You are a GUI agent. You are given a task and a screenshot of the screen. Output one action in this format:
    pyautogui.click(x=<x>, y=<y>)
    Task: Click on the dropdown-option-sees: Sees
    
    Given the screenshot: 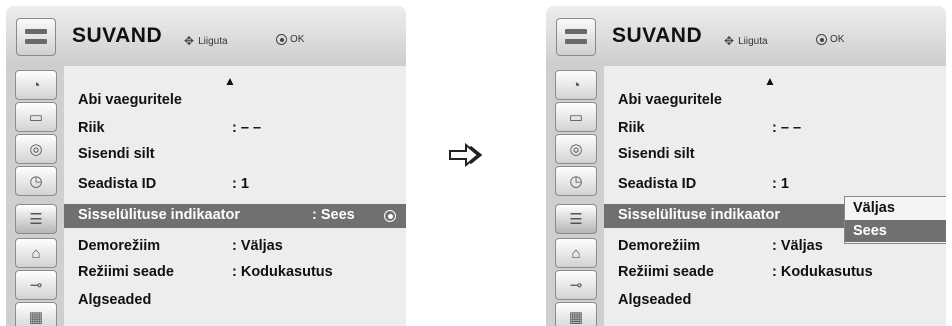 What is the action you would take?
    pyautogui.click(x=895, y=231)
    